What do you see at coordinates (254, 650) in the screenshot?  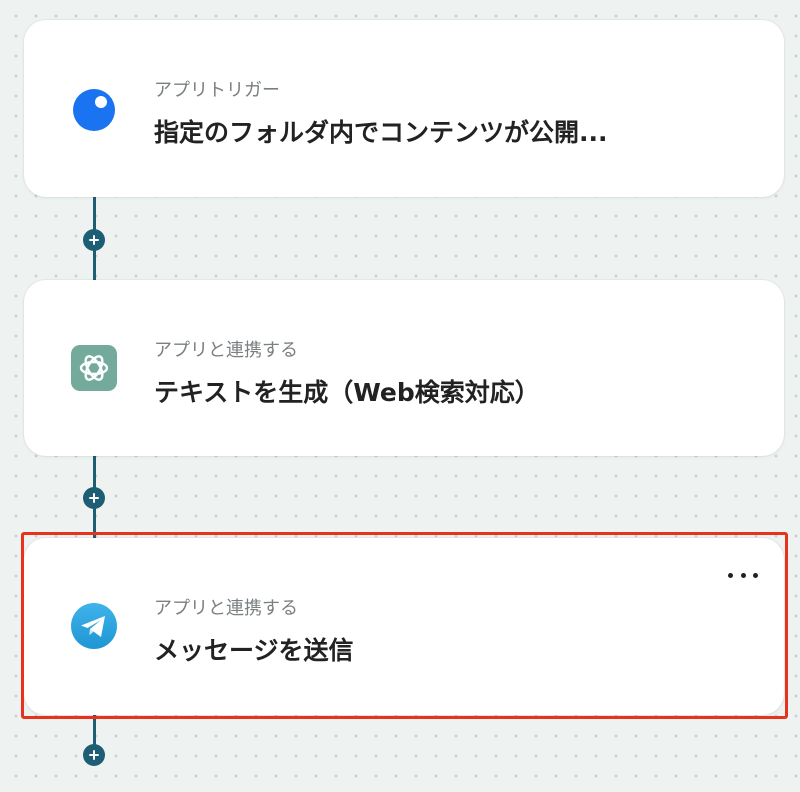 I see `step-title: メッセージを送信` at bounding box center [254, 650].